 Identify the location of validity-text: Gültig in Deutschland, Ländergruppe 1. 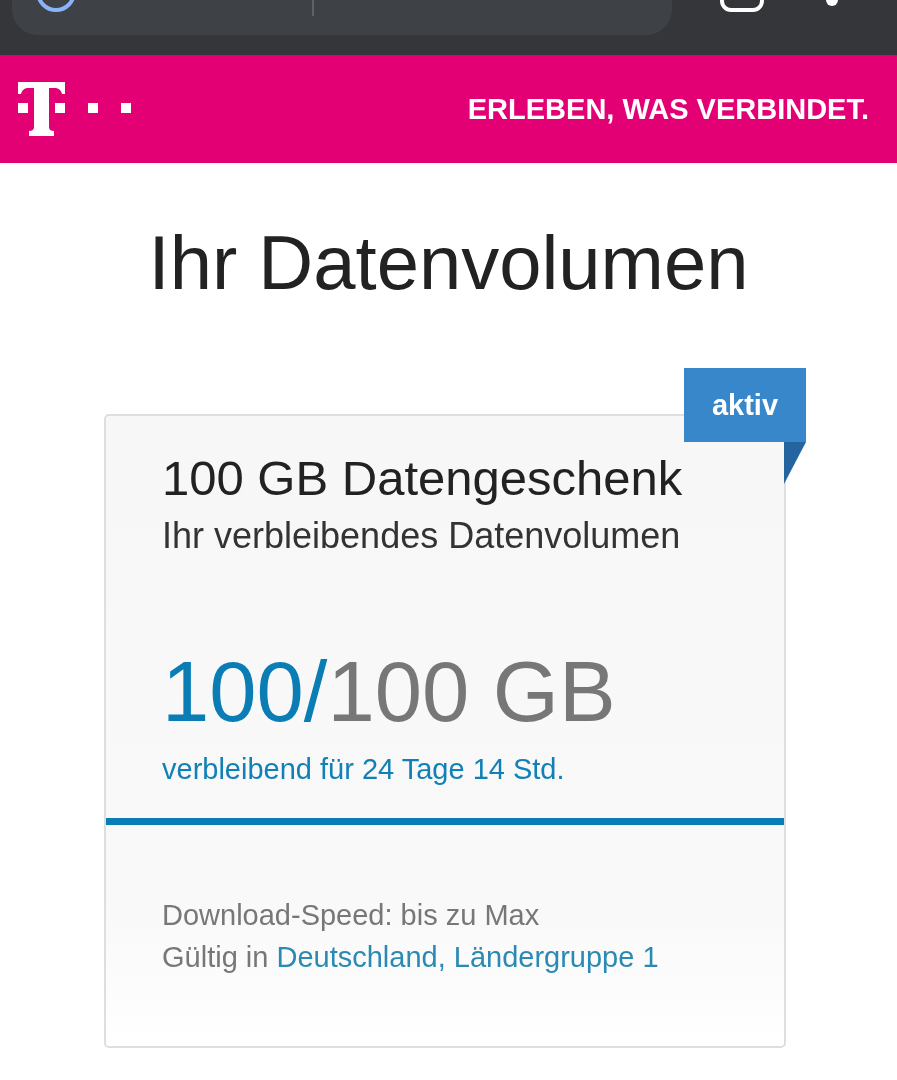
(410, 957).